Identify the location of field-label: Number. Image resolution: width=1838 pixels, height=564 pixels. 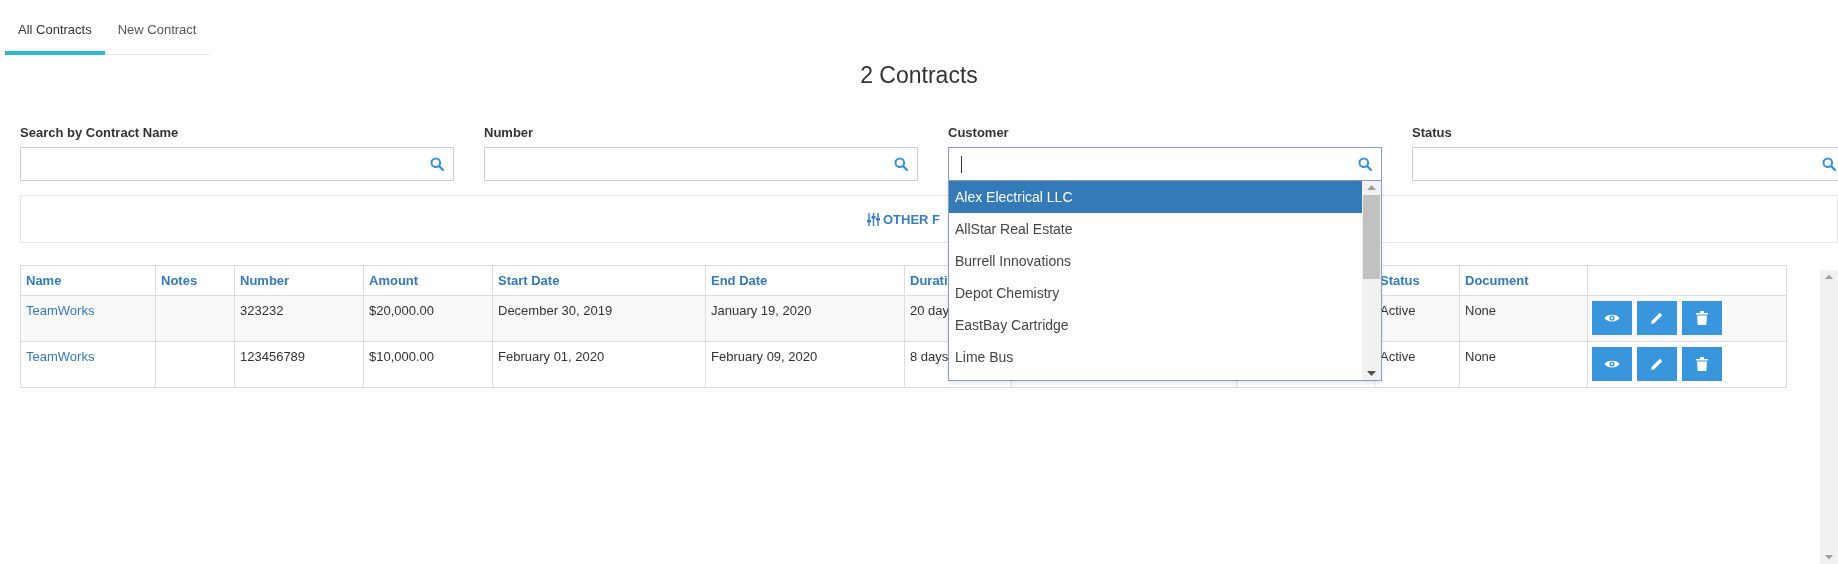
(509, 132).